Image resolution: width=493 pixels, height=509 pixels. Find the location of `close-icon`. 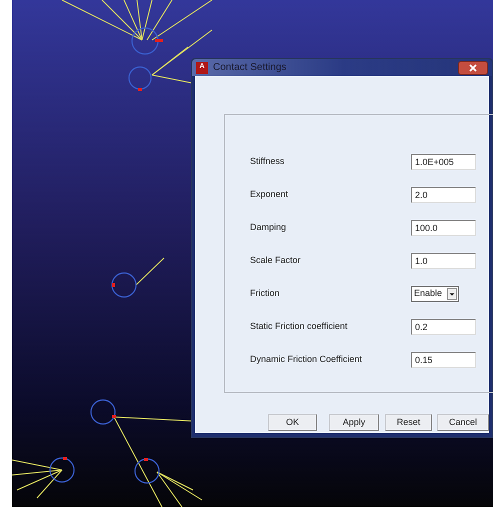

close-icon is located at coordinates (473, 68).